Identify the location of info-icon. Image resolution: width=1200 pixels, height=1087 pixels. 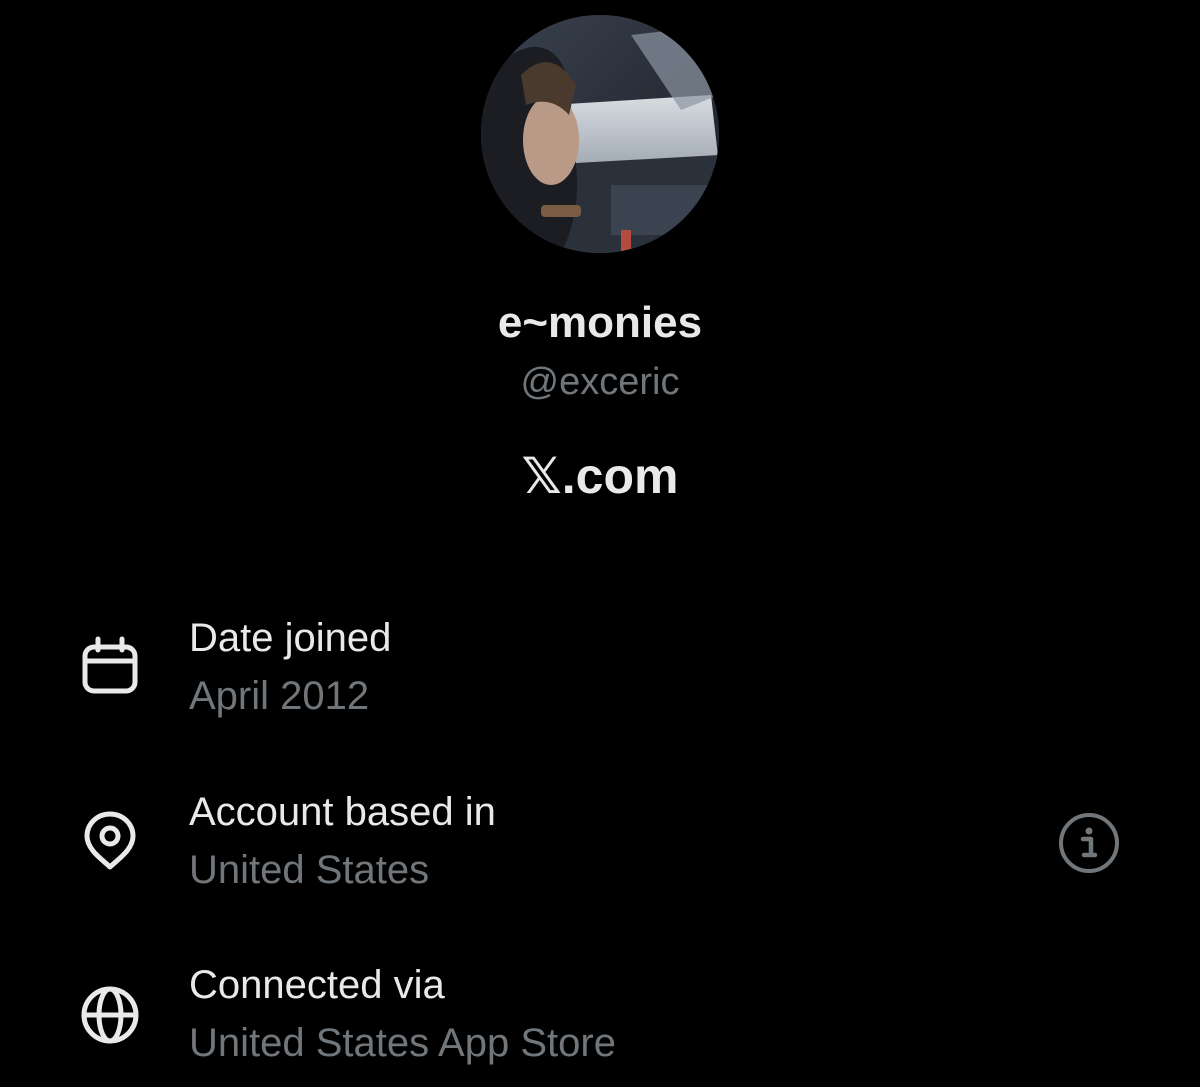
(1089, 843).